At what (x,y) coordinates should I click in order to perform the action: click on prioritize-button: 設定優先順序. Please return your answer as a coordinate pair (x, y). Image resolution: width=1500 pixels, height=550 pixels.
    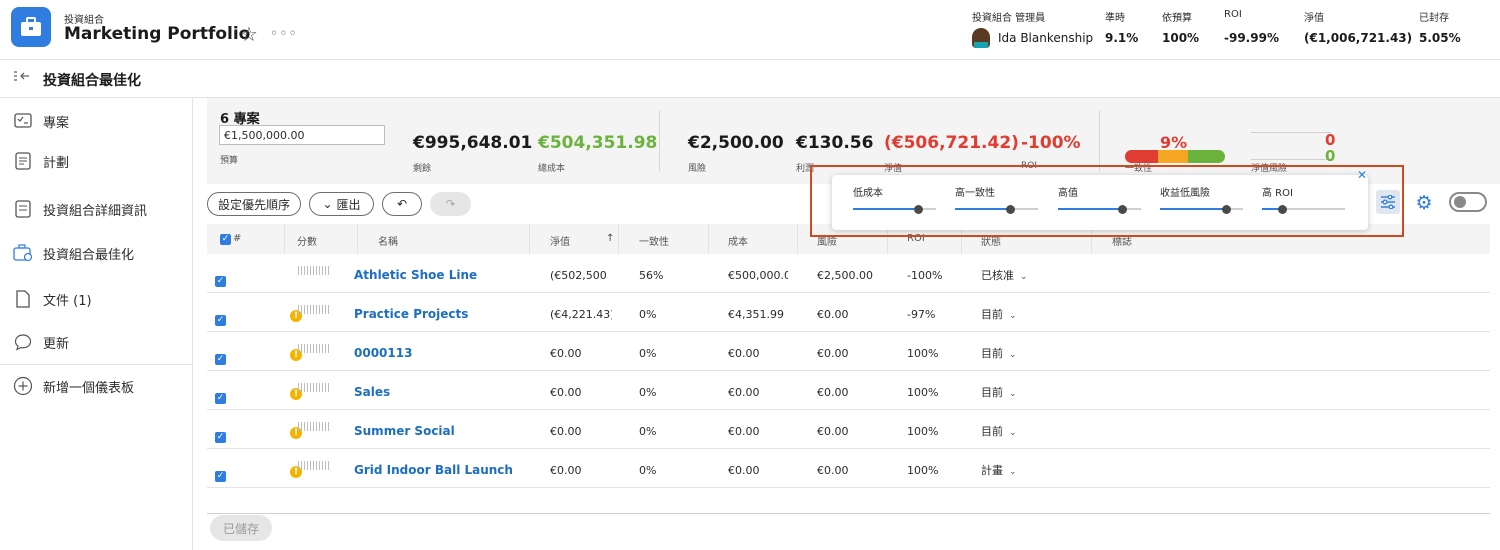
    Looking at the image, I should click on (254, 204).